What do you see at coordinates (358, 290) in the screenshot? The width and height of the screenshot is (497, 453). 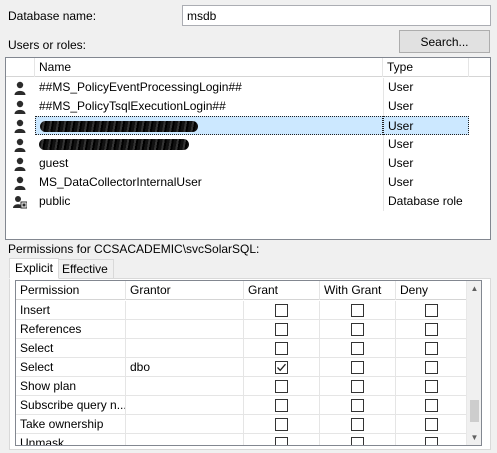 I see `with-grant-column-header: With Grant` at bounding box center [358, 290].